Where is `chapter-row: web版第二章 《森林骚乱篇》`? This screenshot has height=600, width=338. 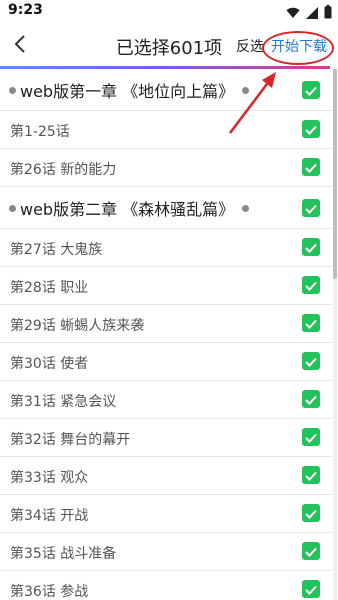 chapter-row: web版第二章 《森林骚乱篇》 is located at coordinates (166, 208).